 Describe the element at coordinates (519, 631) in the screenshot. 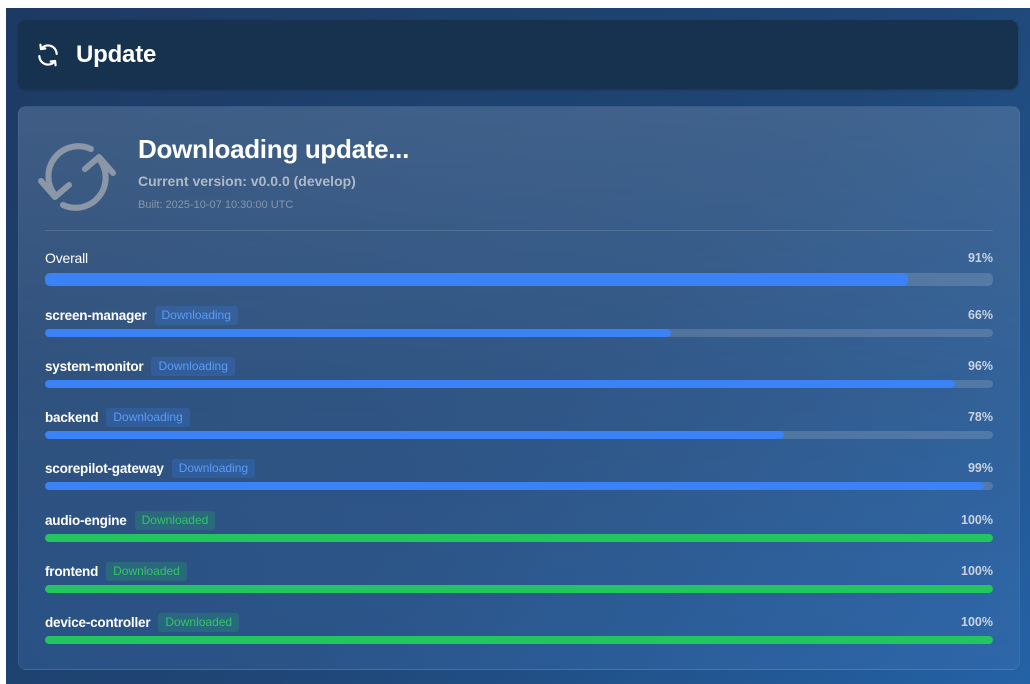

I see `component-row: device-controller Downloaded 100%` at that location.